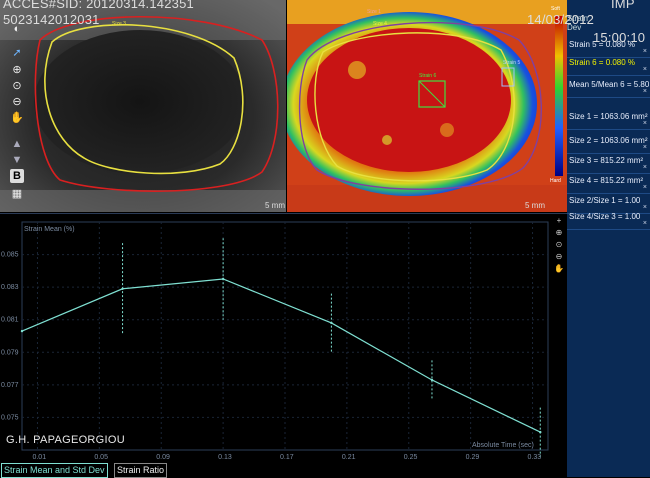  I want to click on graph-tabs: Strain Mean and Std Dev Strain Ratio, so click(283, 470).